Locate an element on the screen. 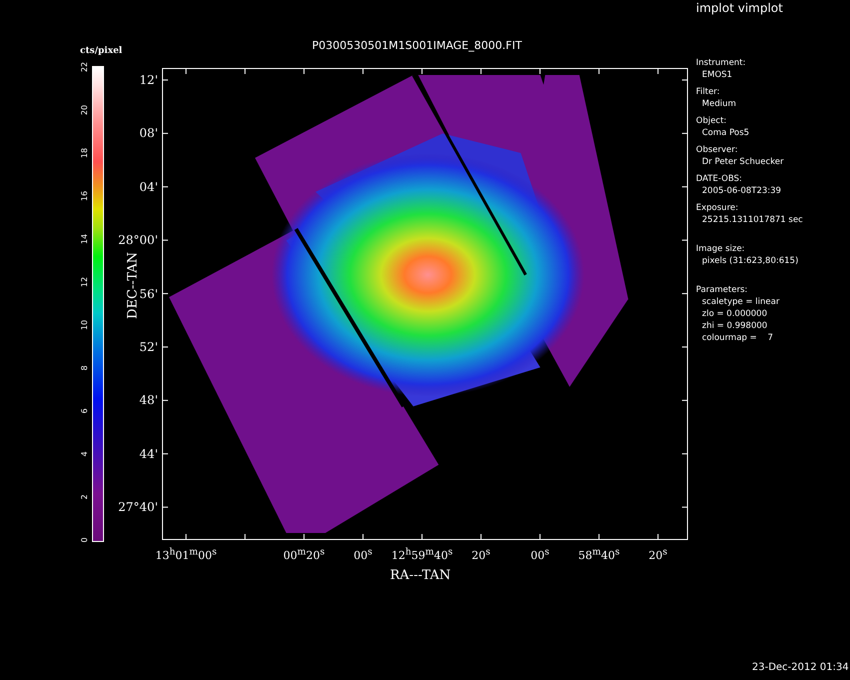 The height and width of the screenshot is (680, 850). colorbar-tick-label: 22 is located at coordinates (85, 67).